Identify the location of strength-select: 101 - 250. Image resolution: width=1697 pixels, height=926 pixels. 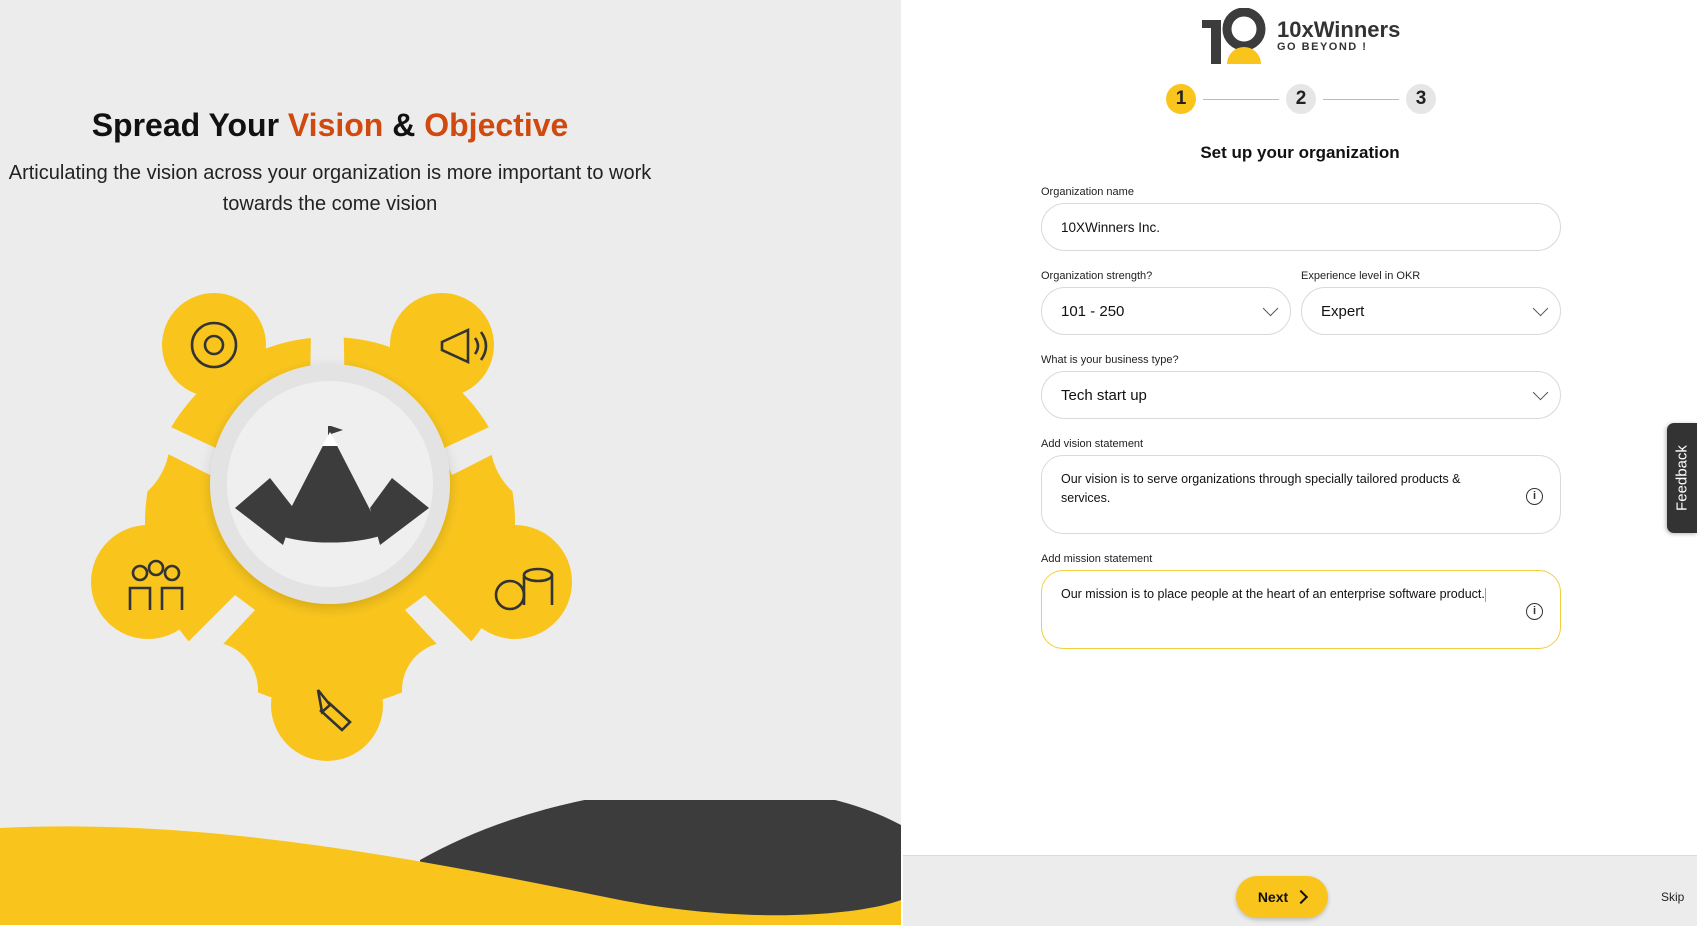
(1166, 311).